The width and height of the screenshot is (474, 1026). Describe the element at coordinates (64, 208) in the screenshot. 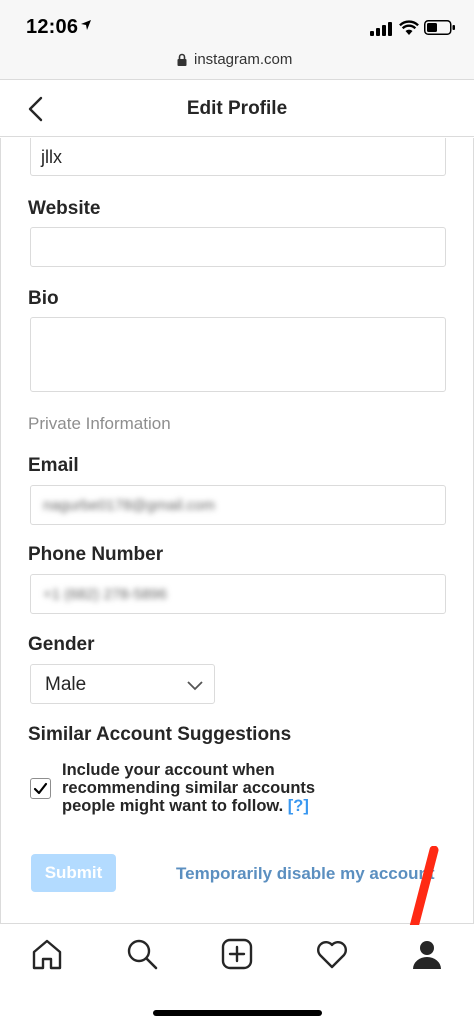

I see `website-label: Website` at that location.